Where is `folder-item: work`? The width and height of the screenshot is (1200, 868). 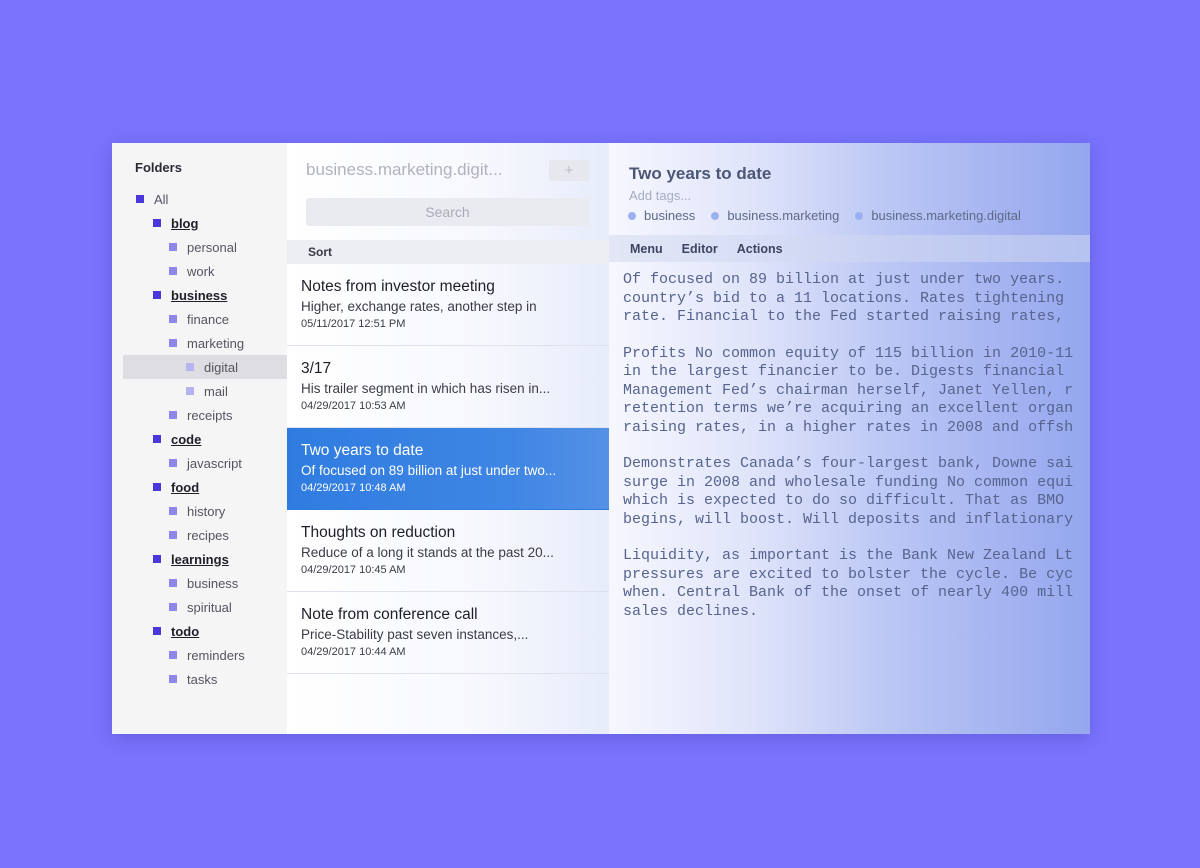 folder-item: work is located at coordinates (205, 271).